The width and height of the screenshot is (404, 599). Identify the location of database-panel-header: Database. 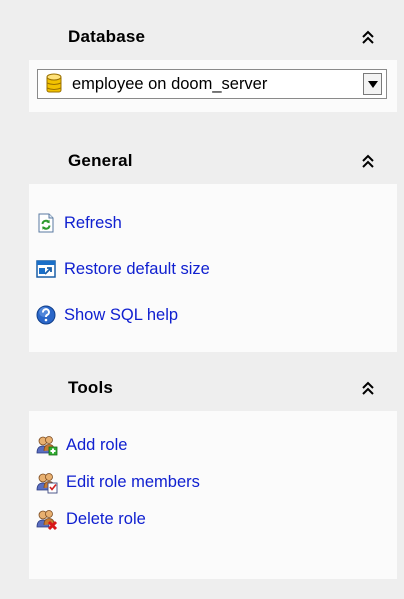
(213, 37).